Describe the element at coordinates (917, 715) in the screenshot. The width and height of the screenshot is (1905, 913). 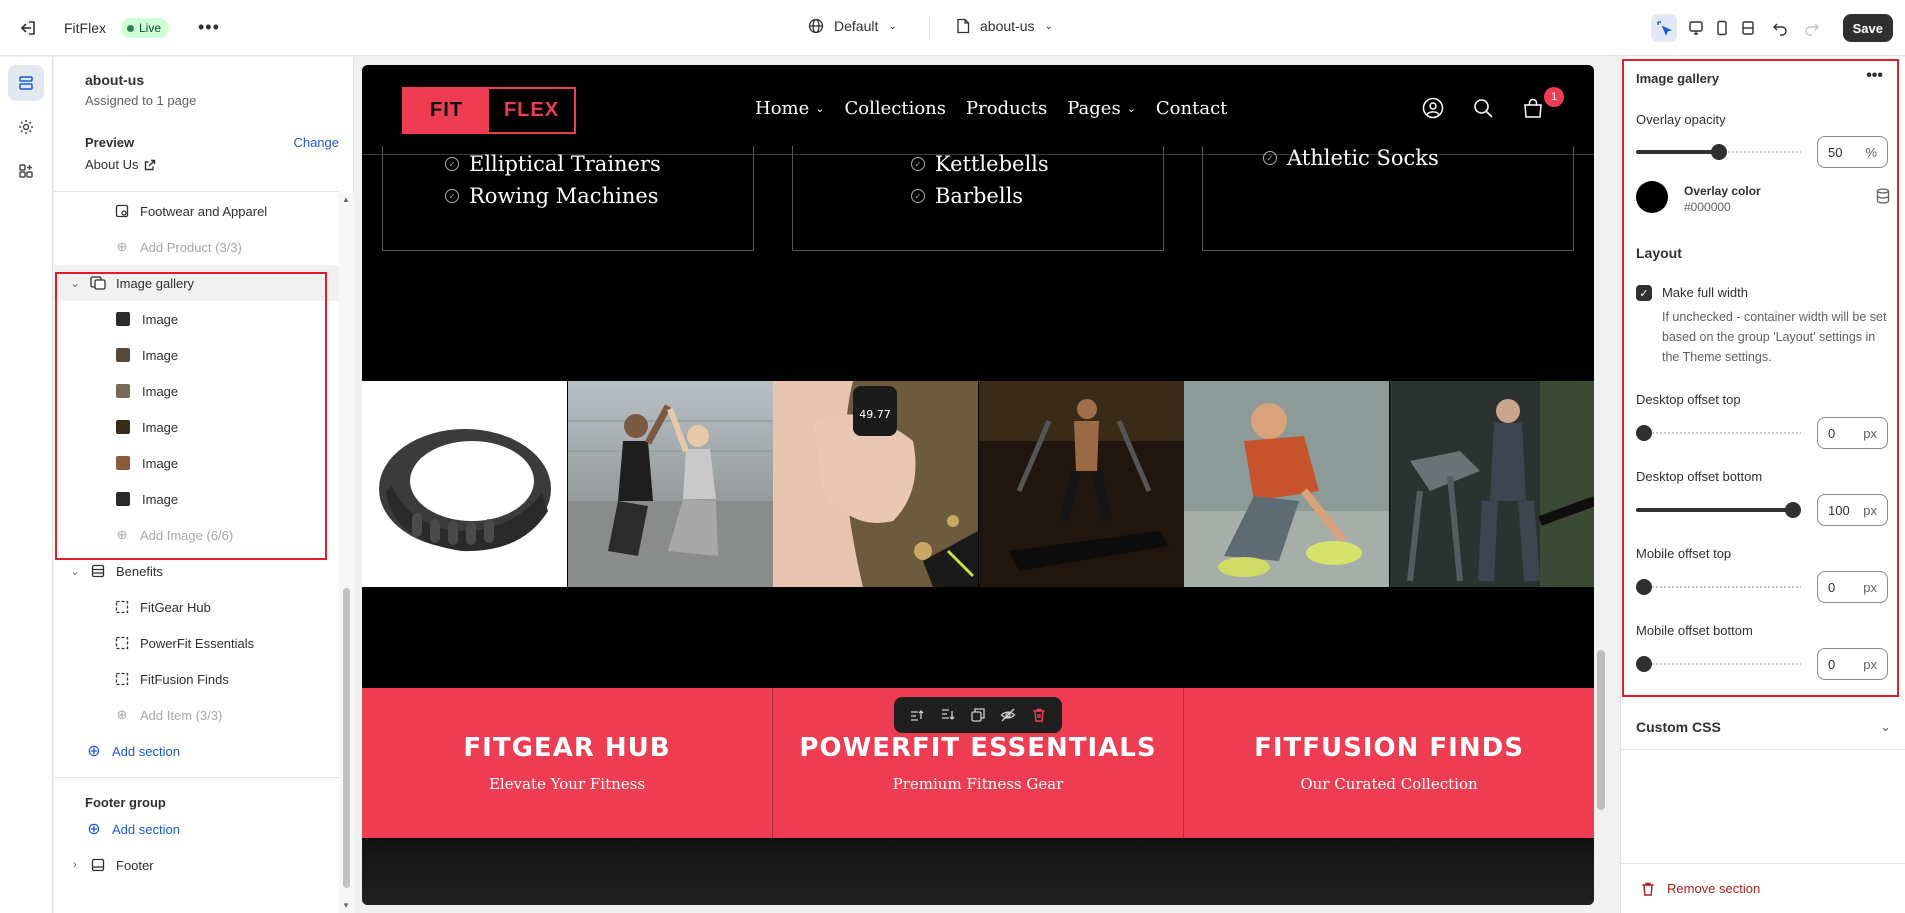
I see `move-up-icon` at that location.